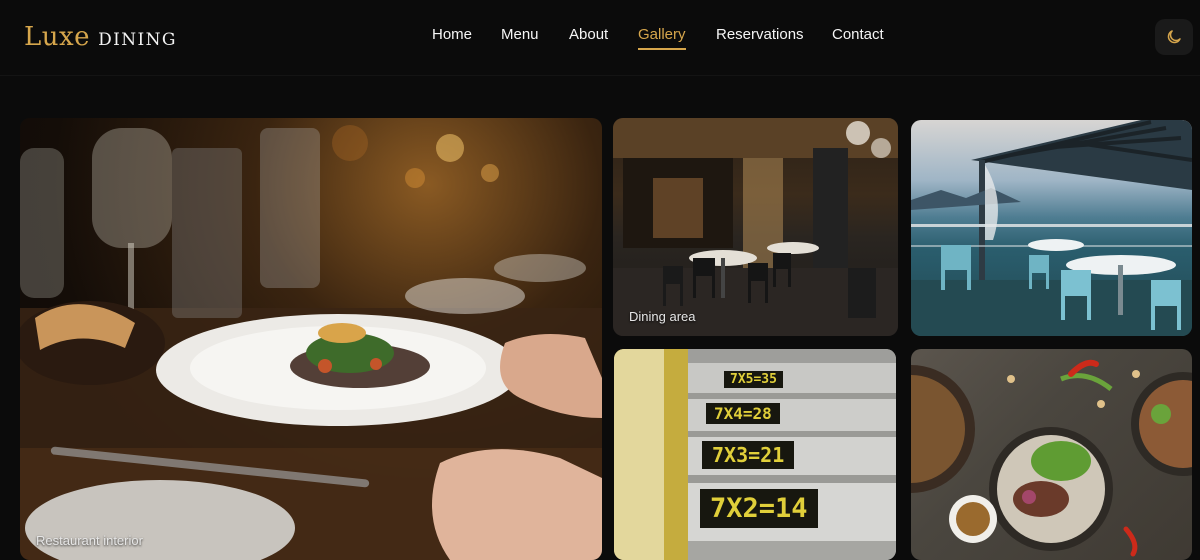 The height and width of the screenshot is (560, 1200). Describe the element at coordinates (662, 38) in the screenshot. I see `nav-item-gallery: Gallery` at that location.